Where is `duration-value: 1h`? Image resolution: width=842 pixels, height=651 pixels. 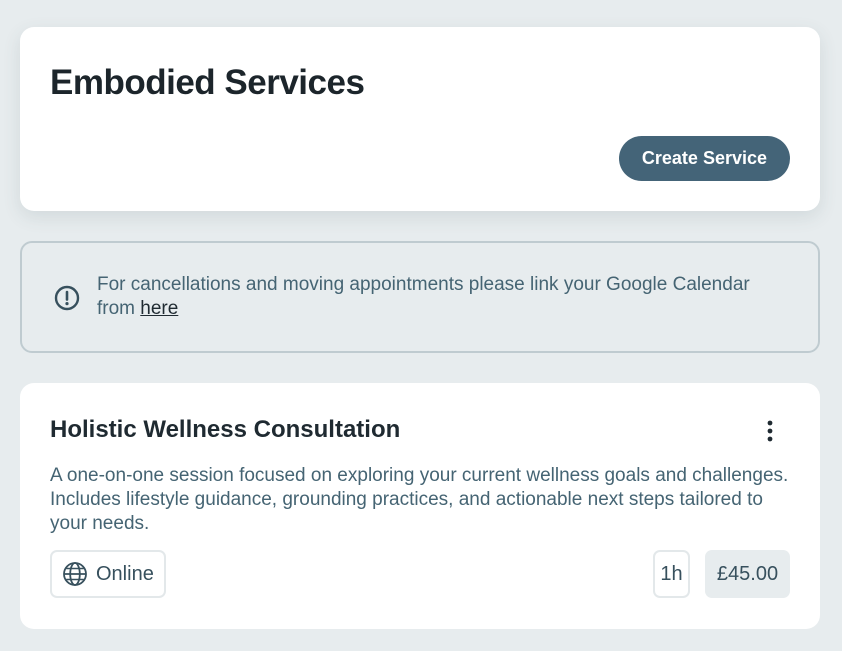 duration-value: 1h is located at coordinates (671, 573).